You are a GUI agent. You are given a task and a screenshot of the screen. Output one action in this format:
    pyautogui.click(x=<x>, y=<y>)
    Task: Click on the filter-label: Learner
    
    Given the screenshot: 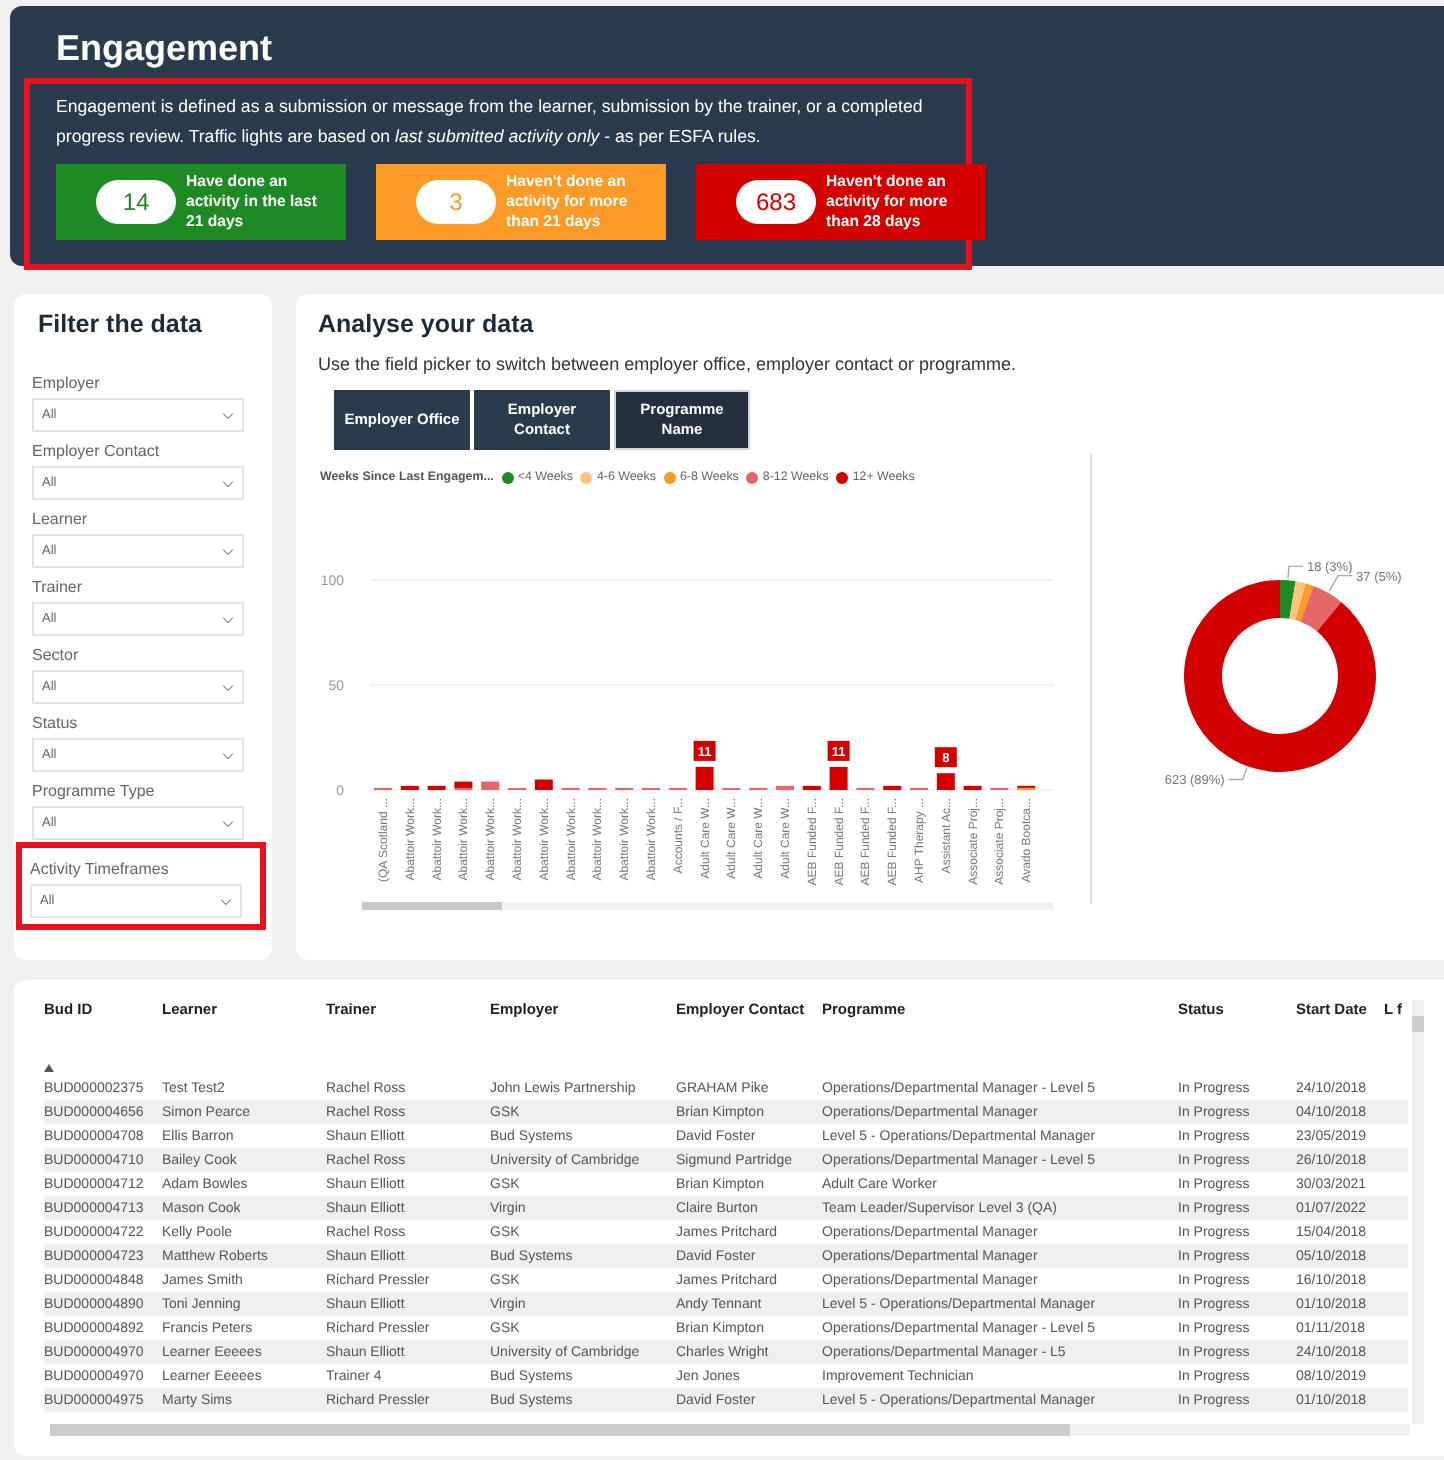 What is the action you would take?
    pyautogui.click(x=60, y=520)
    